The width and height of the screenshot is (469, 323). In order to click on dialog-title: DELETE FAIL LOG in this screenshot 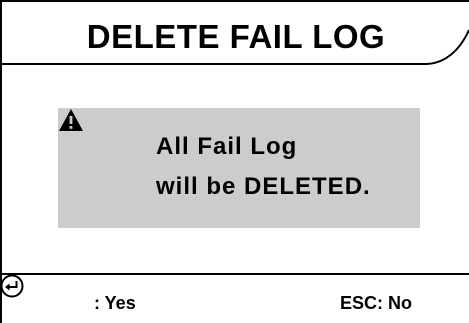, I will do `click(236, 36)`.